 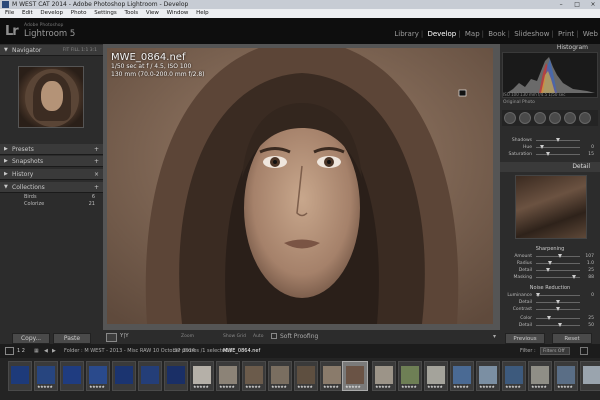 I want to click on collection-item: Colorize 21, so click(x=51, y=204).